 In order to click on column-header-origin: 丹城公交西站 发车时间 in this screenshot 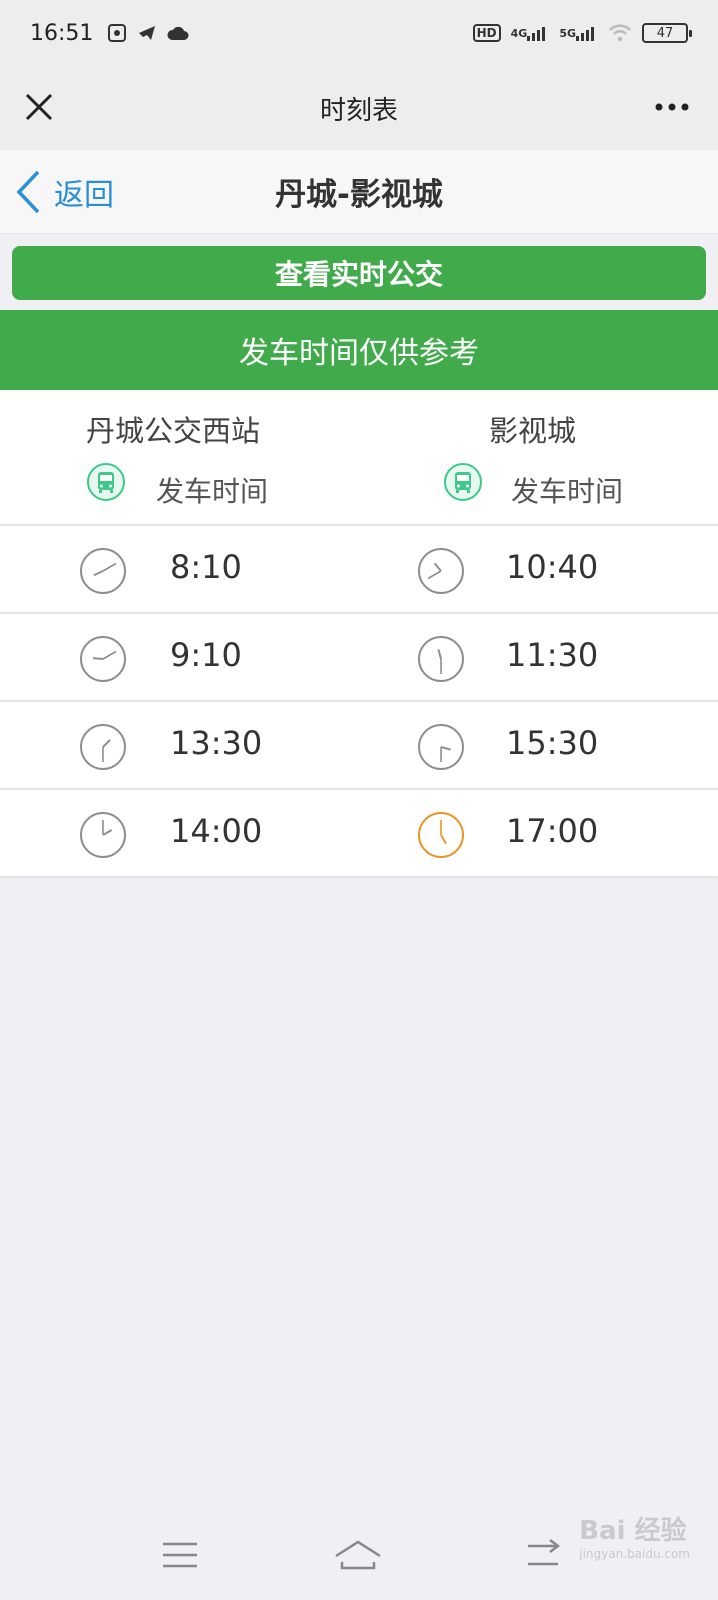, I will do `click(179, 457)`.